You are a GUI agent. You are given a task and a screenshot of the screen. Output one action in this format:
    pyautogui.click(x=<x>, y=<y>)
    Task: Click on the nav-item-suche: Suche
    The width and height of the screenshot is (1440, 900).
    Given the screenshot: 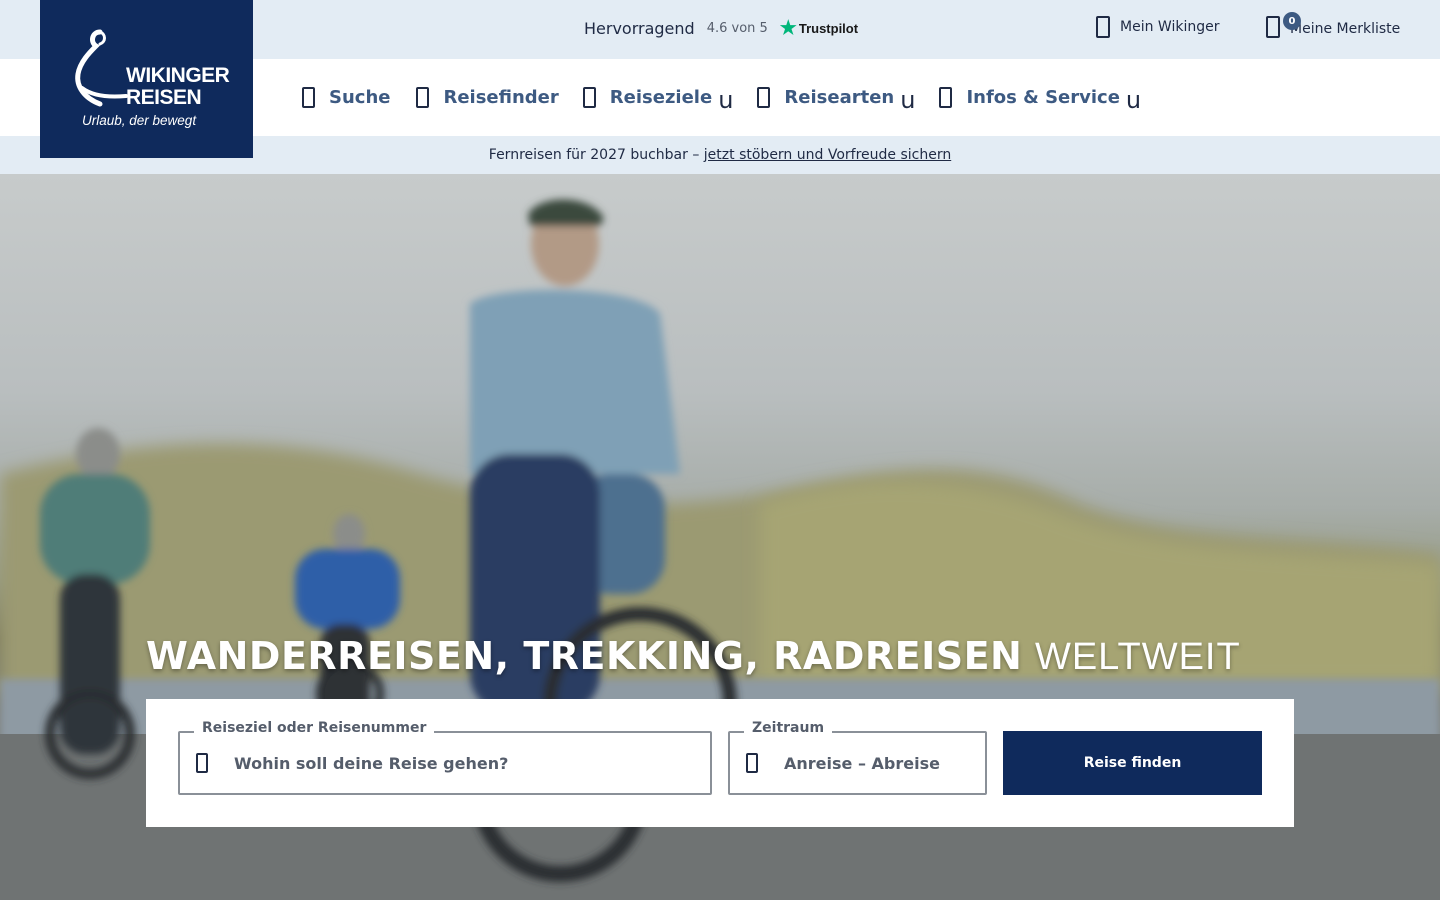 What is the action you would take?
    pyautogui.click(x=346, y=97)
    